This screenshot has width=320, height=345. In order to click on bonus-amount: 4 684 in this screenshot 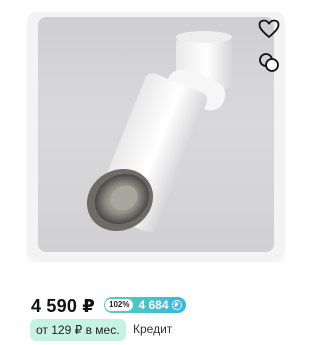, I will do `click(153, 305)`.